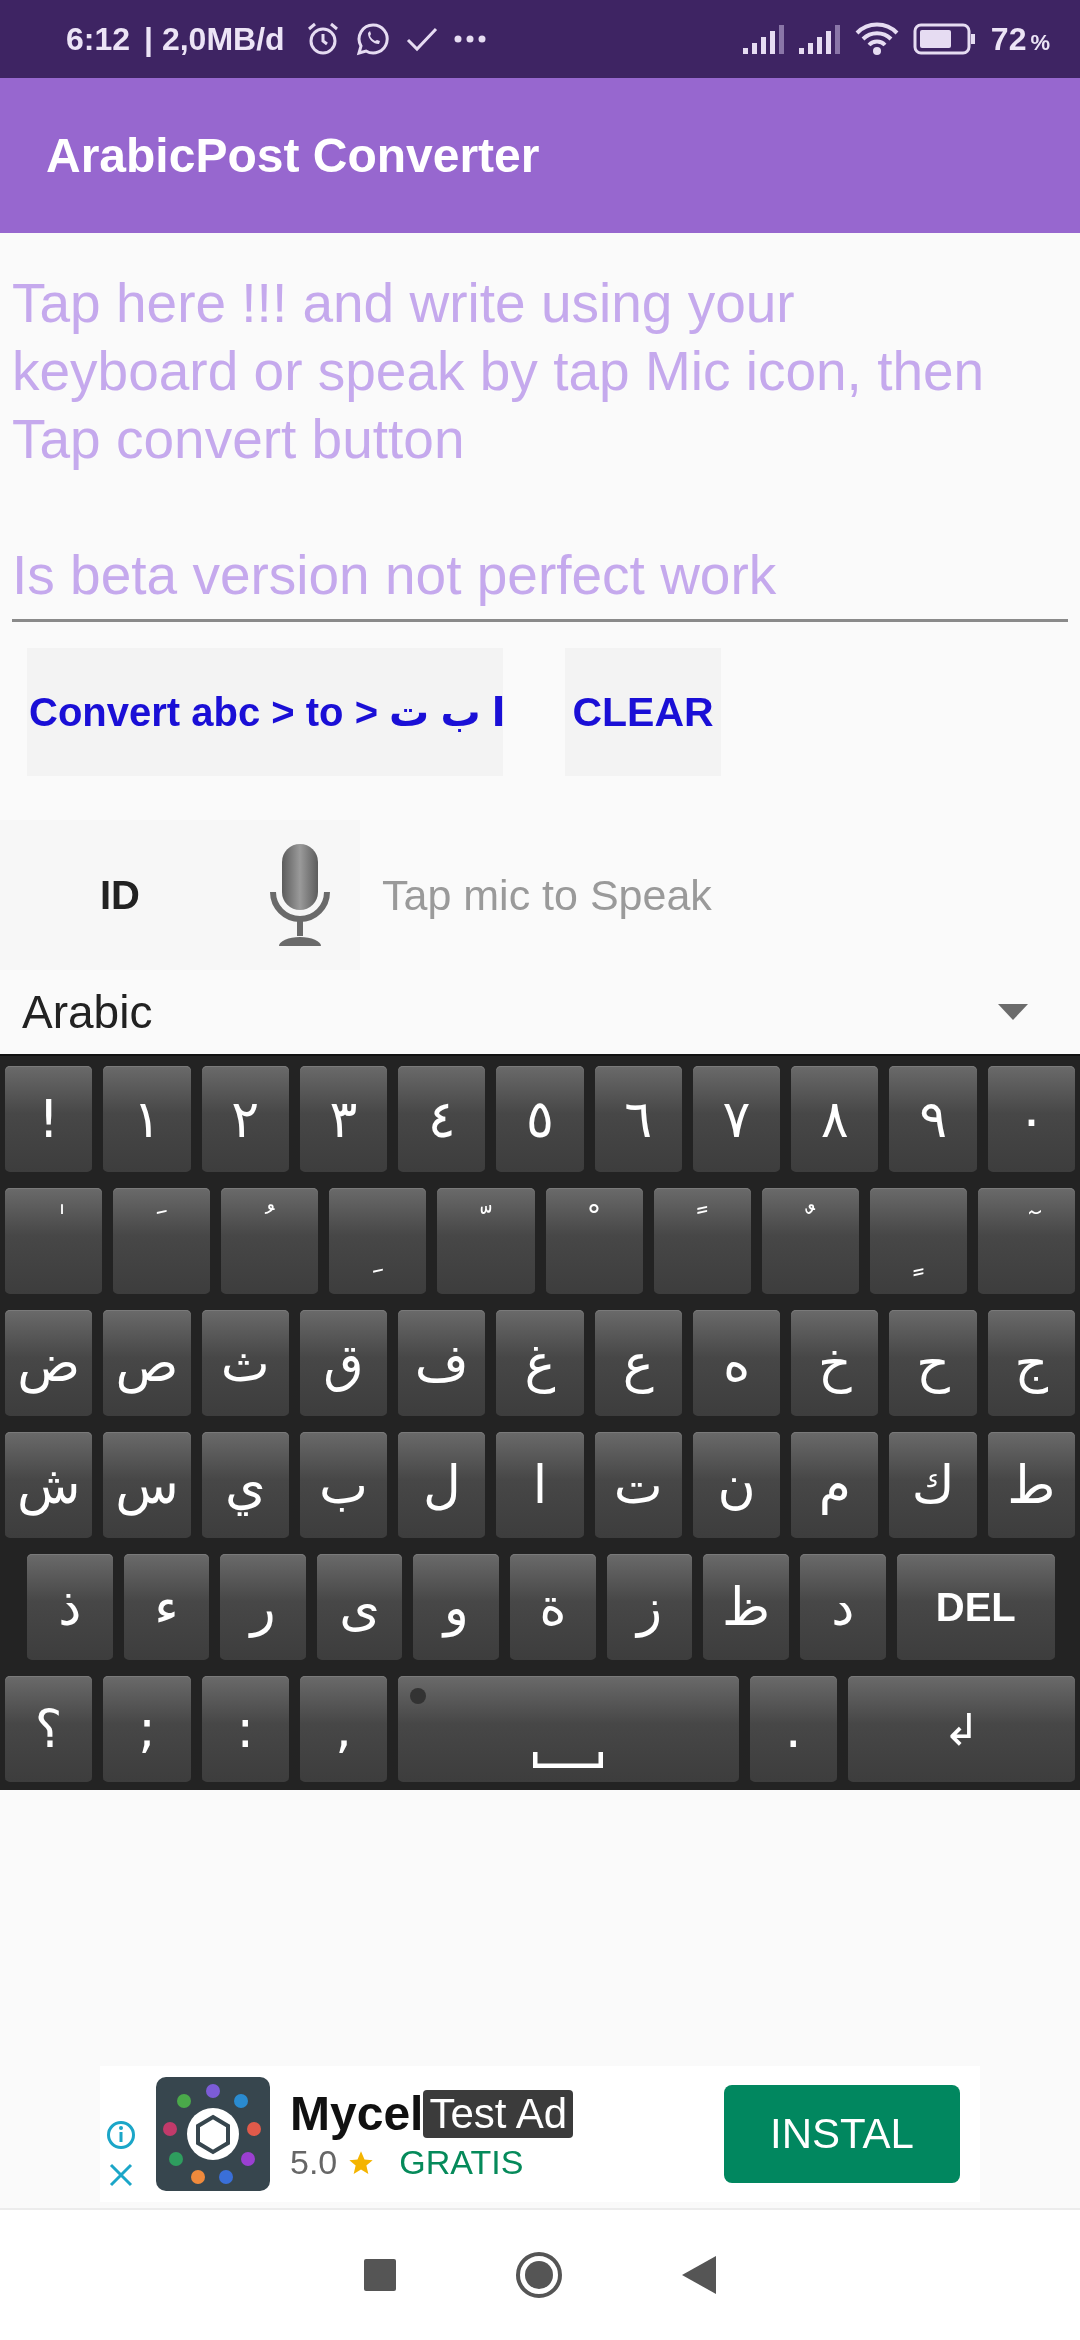 This screenshot has width=1080, height=2340. What do you see at coordinates (1008, 39) in the screenshot?
I see `battery-percent: 72` at bounding box center [1008, 39].